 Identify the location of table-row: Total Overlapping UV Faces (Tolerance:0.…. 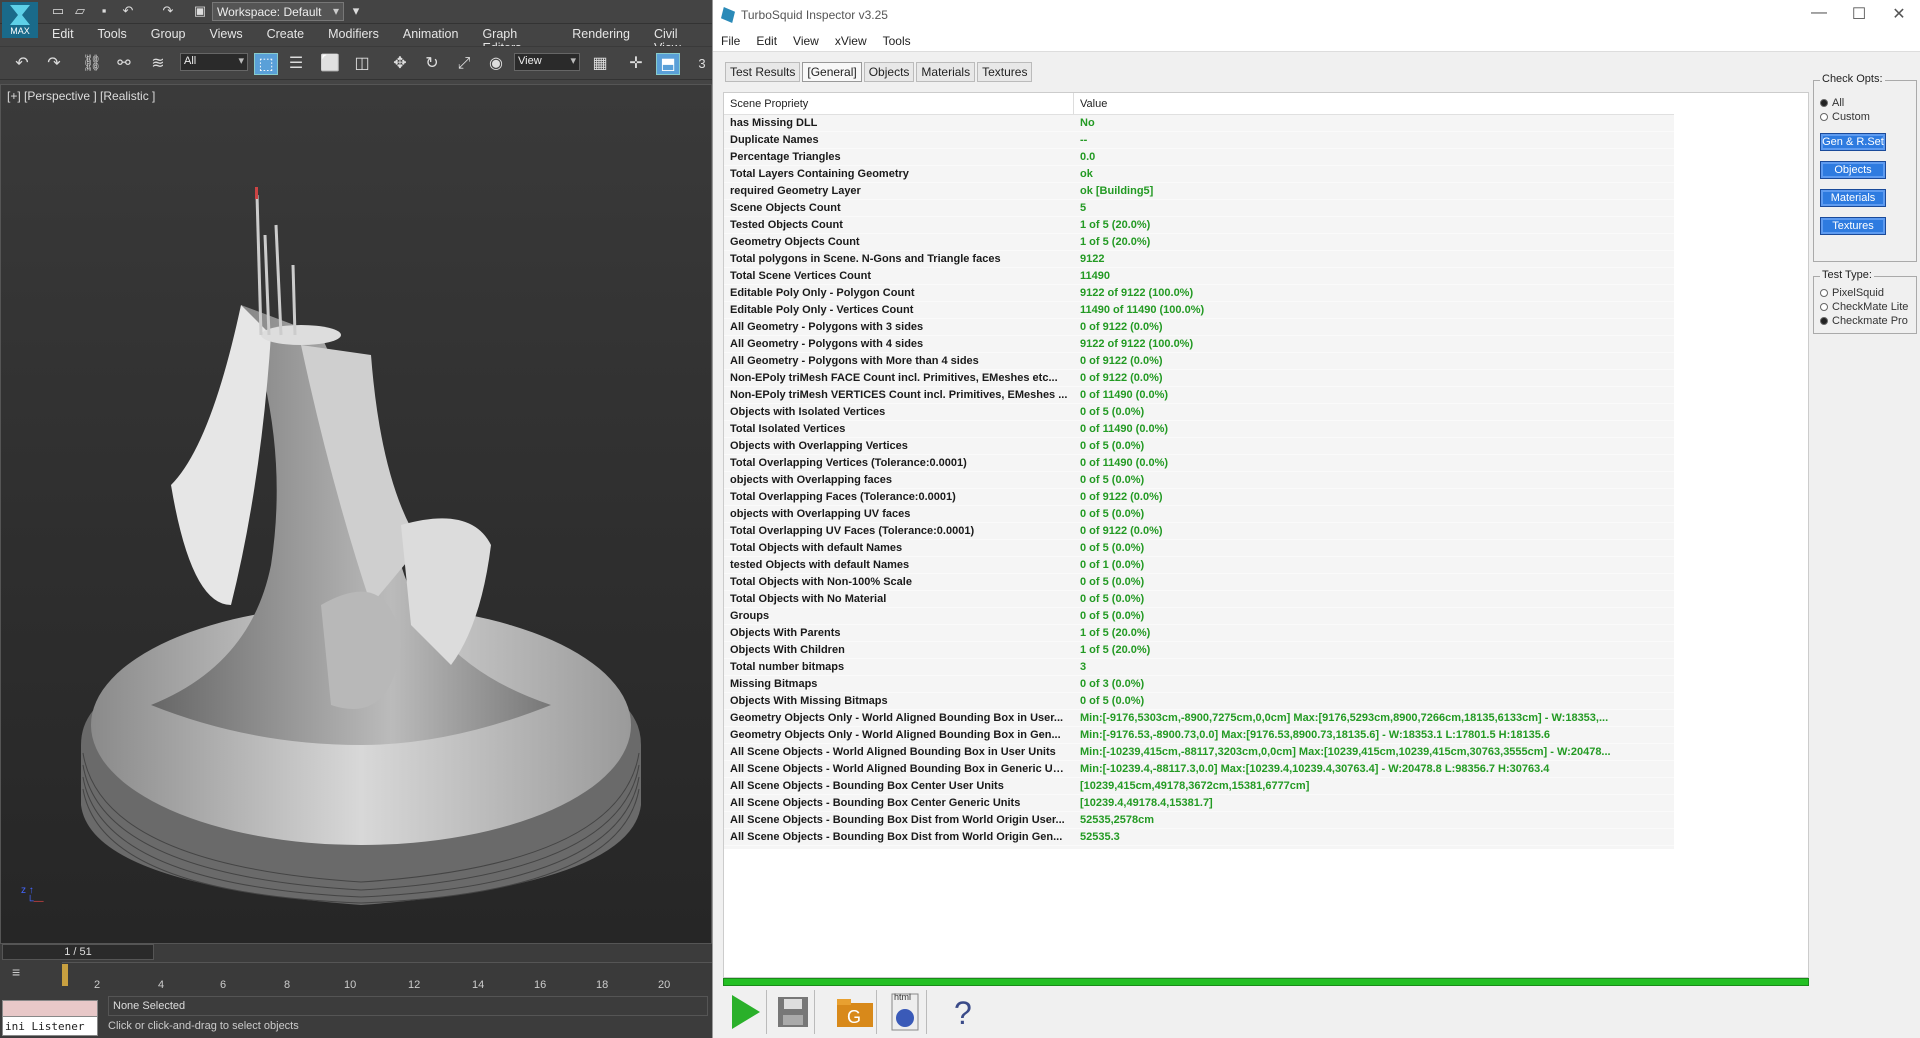
(1199, 531).